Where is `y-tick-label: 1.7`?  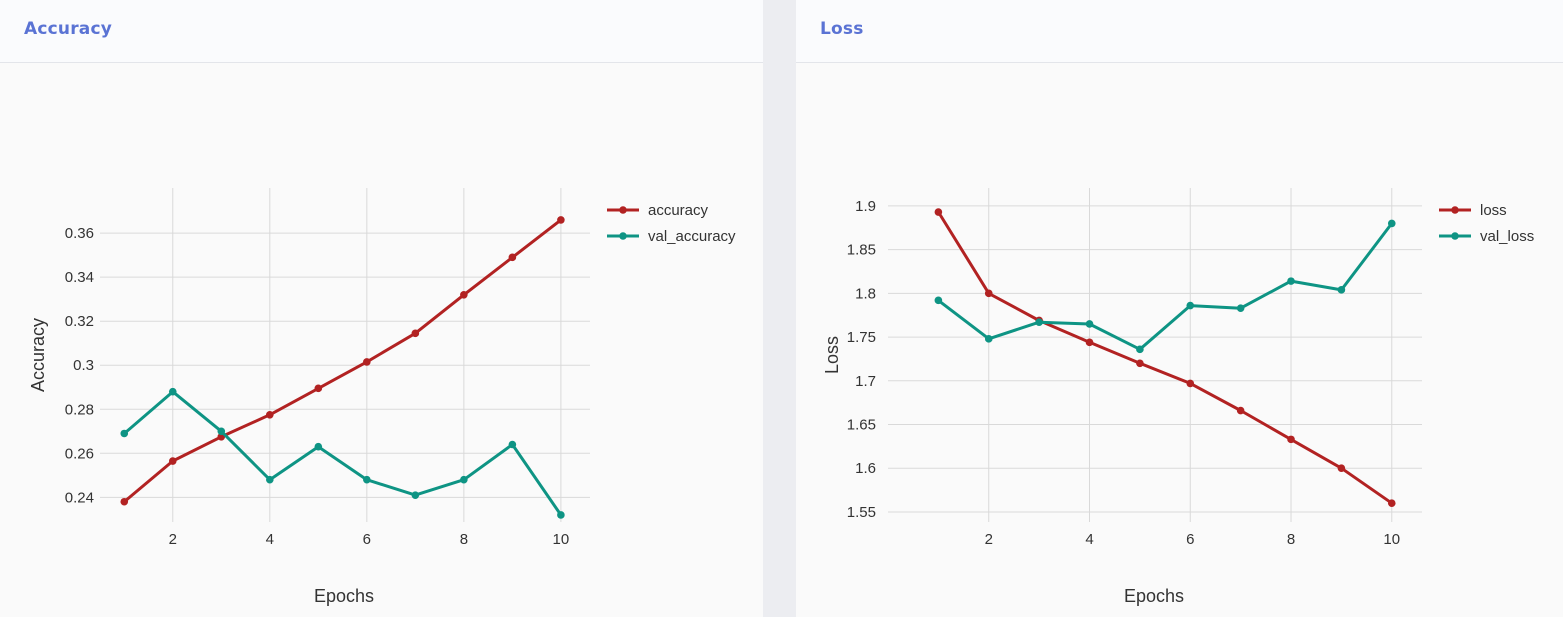 y-tick-label: 1.7 is located at coordinates (865, 381).